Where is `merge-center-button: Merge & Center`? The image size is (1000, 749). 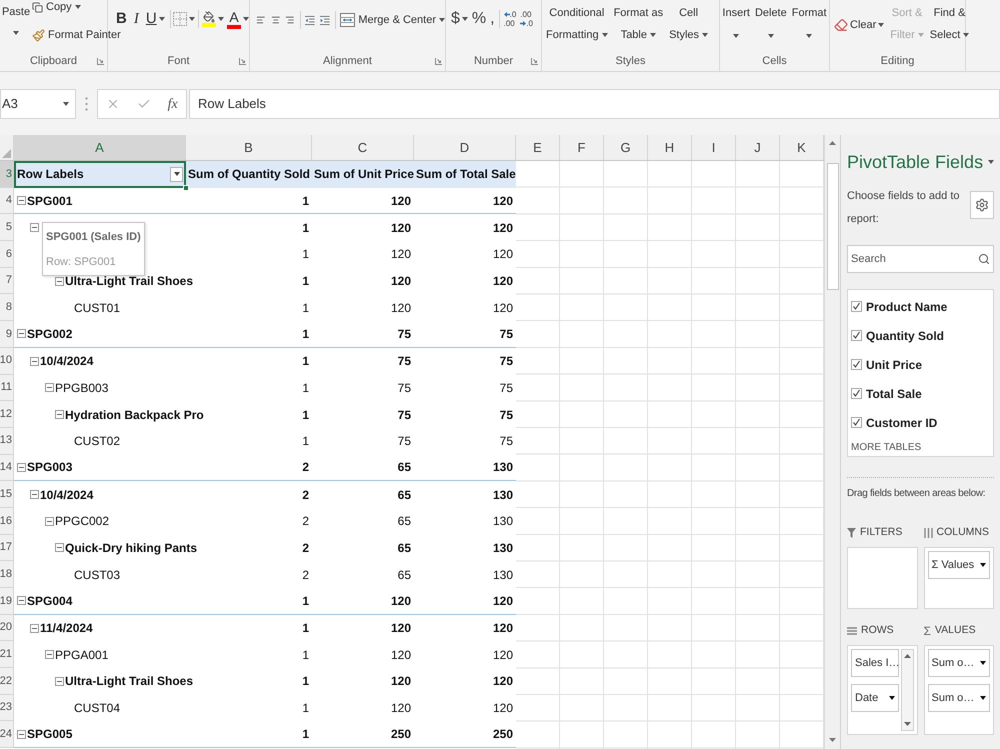 merge-center-button: Merge & Center is located at coordinates (392, 20).